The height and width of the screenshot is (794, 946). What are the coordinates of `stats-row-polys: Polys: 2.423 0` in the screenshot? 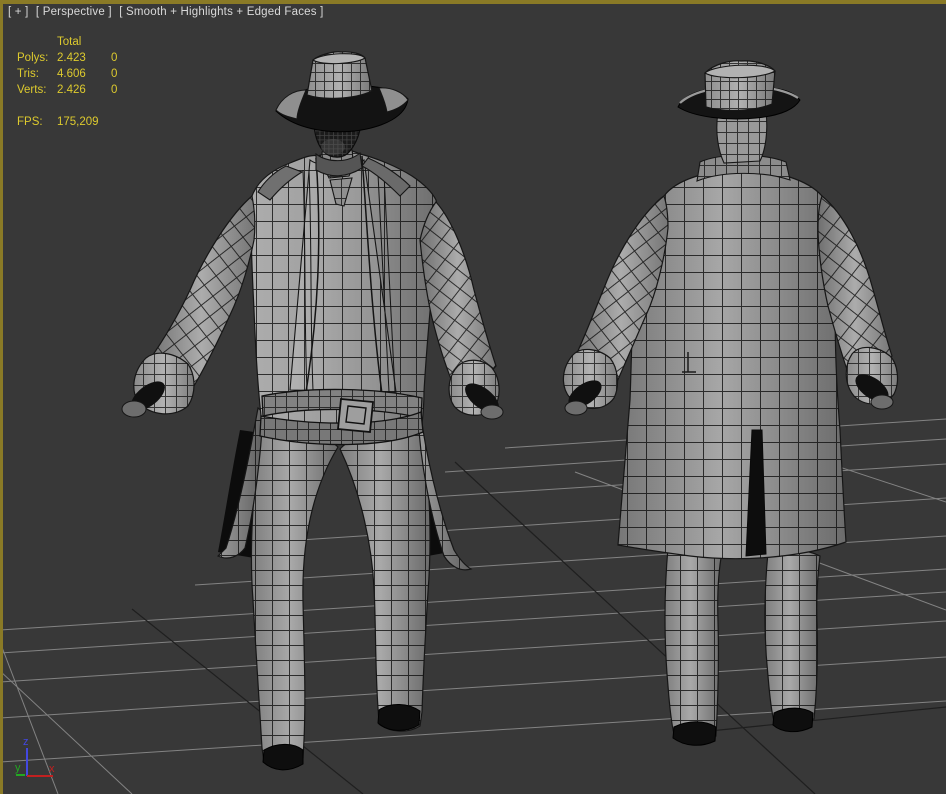 It's located at (67, 58).